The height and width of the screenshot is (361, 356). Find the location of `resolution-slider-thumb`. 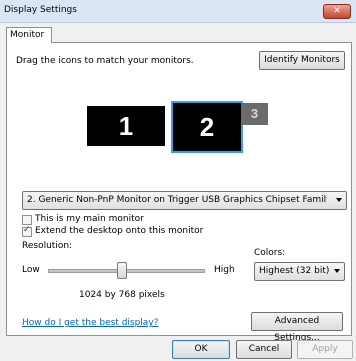

resolution-slider-thumb is located at coordinates (122, 270).